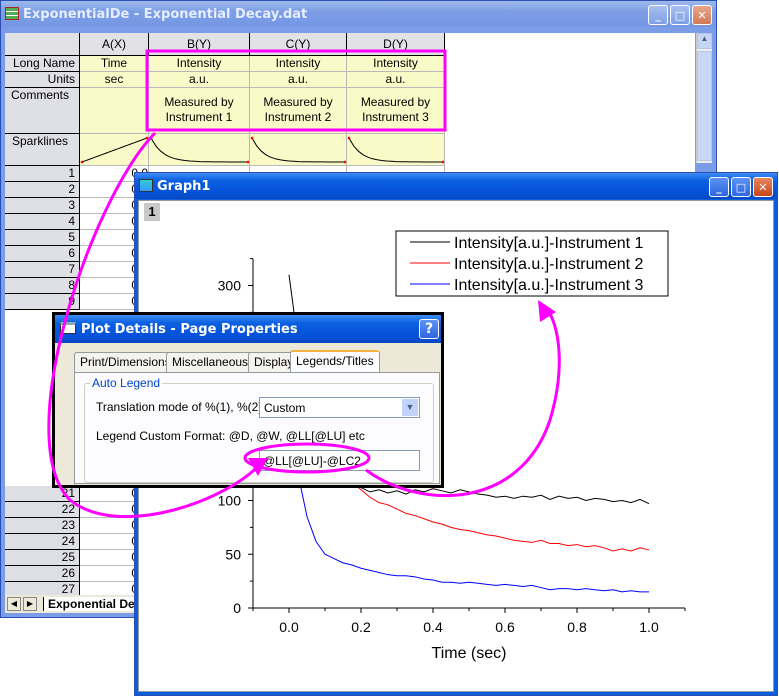  Describe the element at coordinates (114, 111) in the screenshot. I see `comments-cell` at that location.